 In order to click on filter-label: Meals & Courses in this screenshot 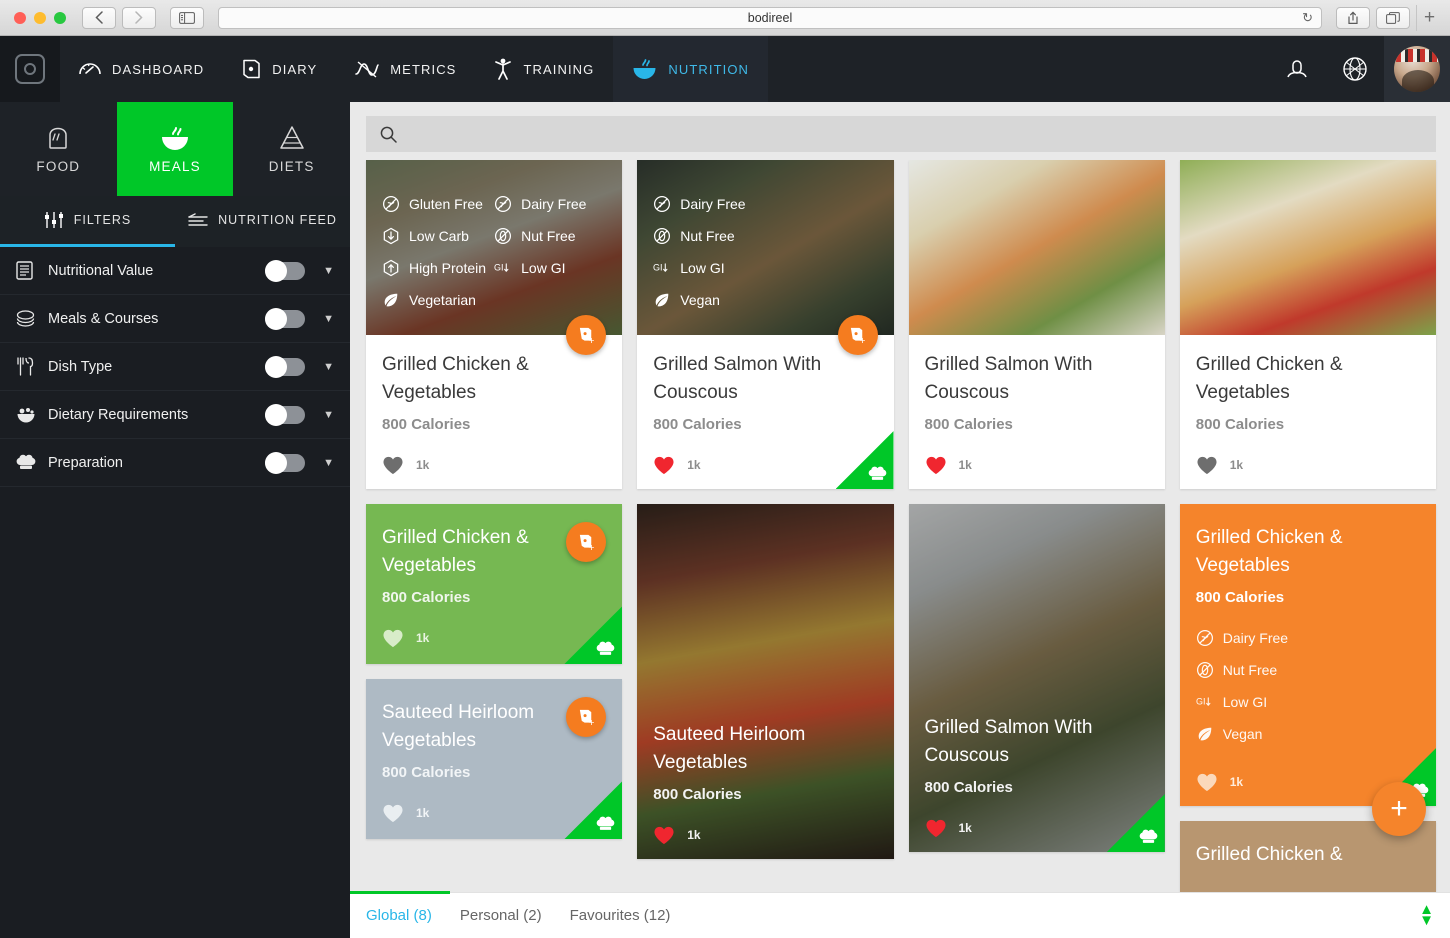, I will do `click(103, 318)`.